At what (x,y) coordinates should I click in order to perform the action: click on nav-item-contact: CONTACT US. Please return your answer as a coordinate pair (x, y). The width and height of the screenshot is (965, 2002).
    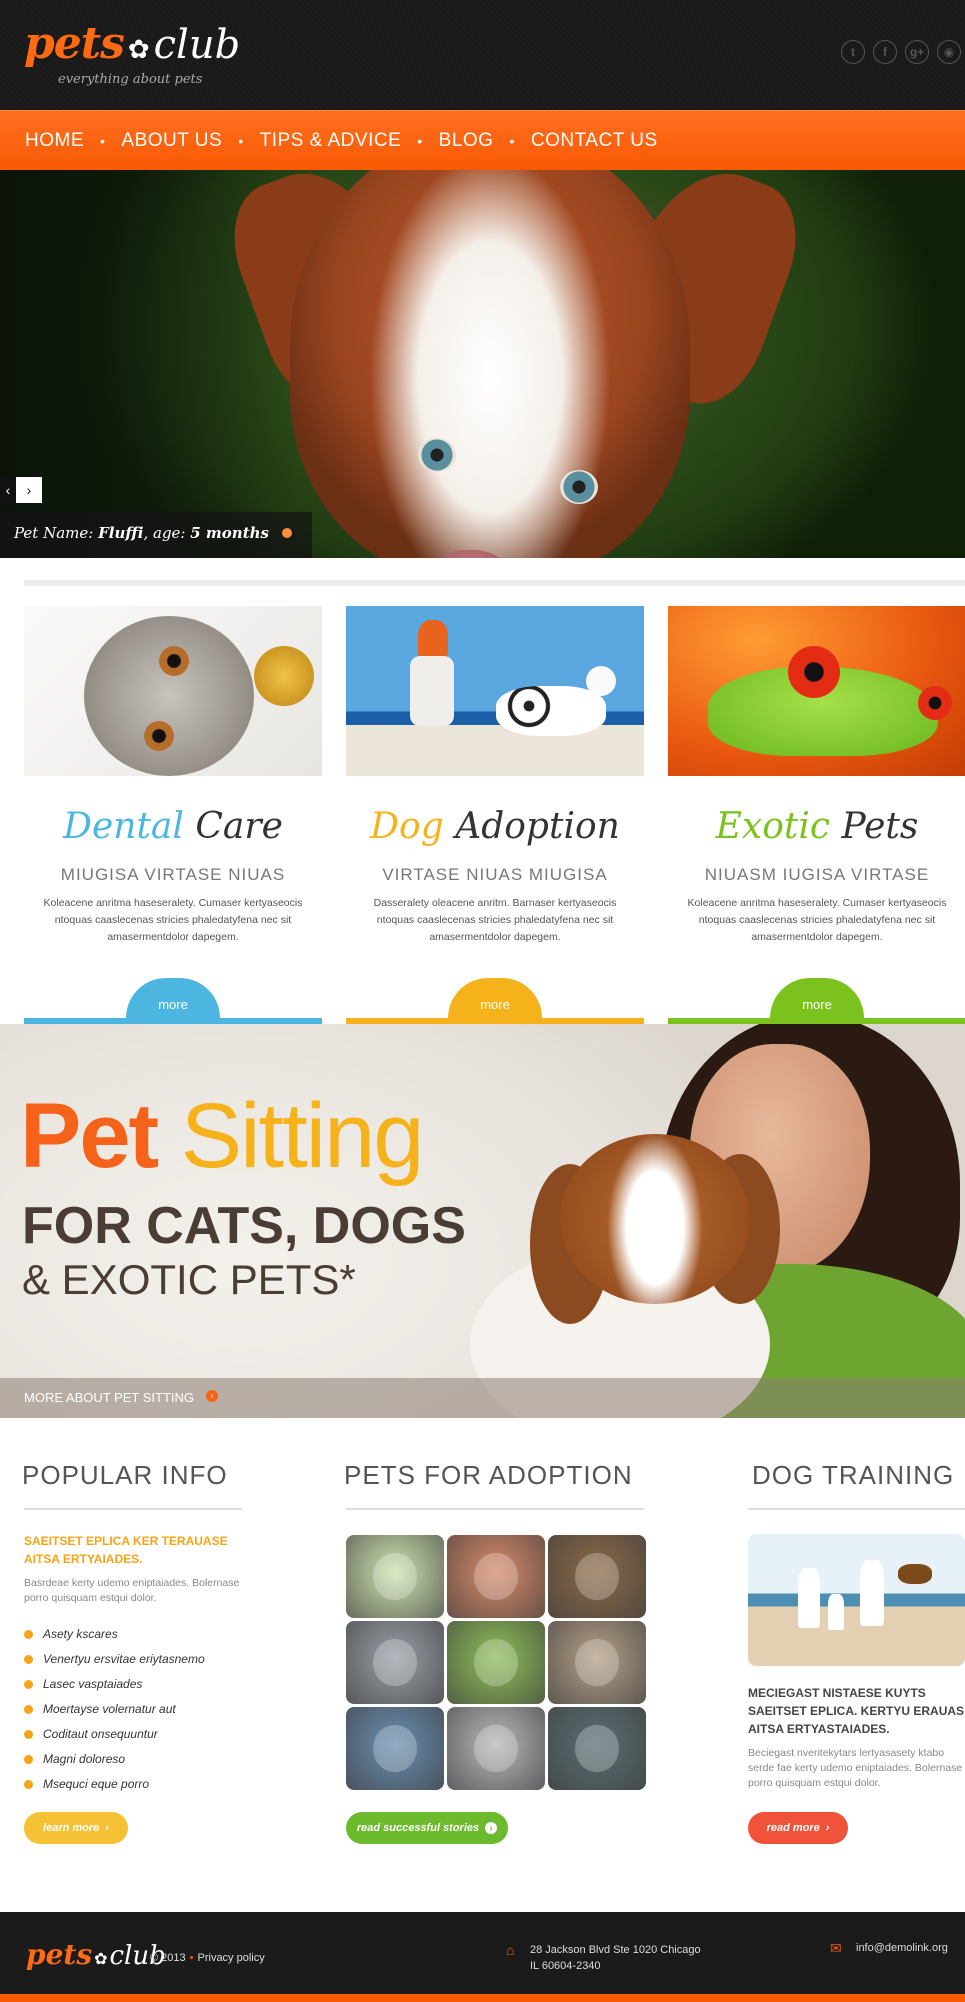
    Looking at the image, I should click on (594, 141).